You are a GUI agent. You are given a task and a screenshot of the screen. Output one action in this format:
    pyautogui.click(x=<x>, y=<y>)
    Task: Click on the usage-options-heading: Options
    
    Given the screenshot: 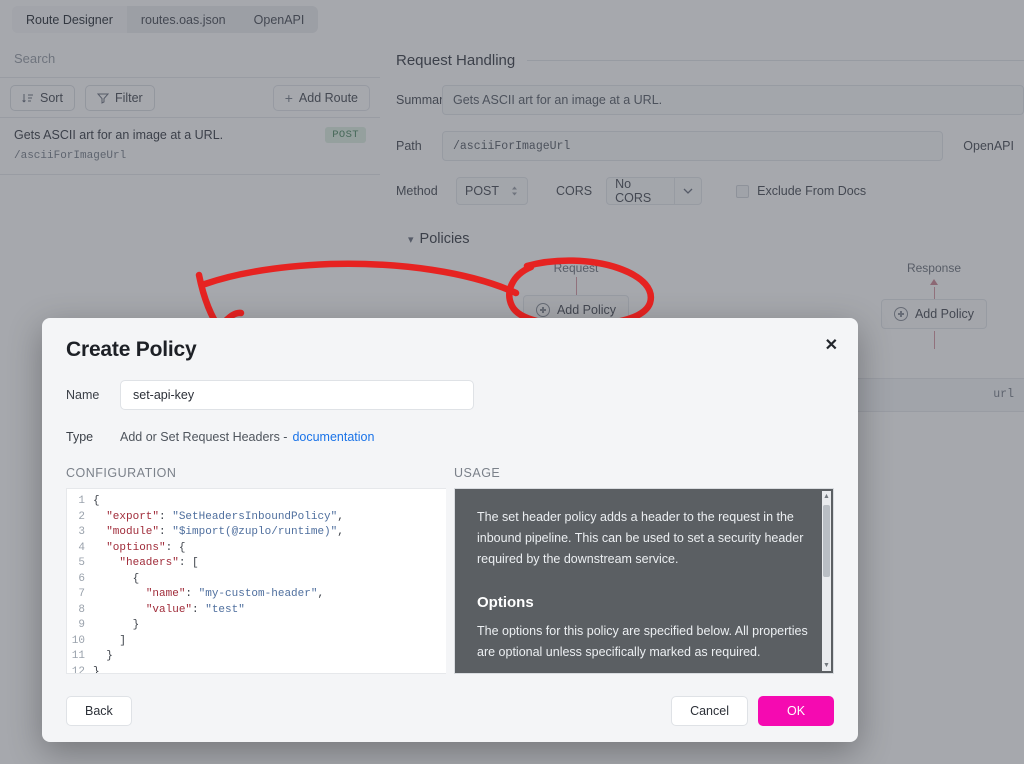 What is the action you would take?
    pyautogui.click(x=505, y=602)
    